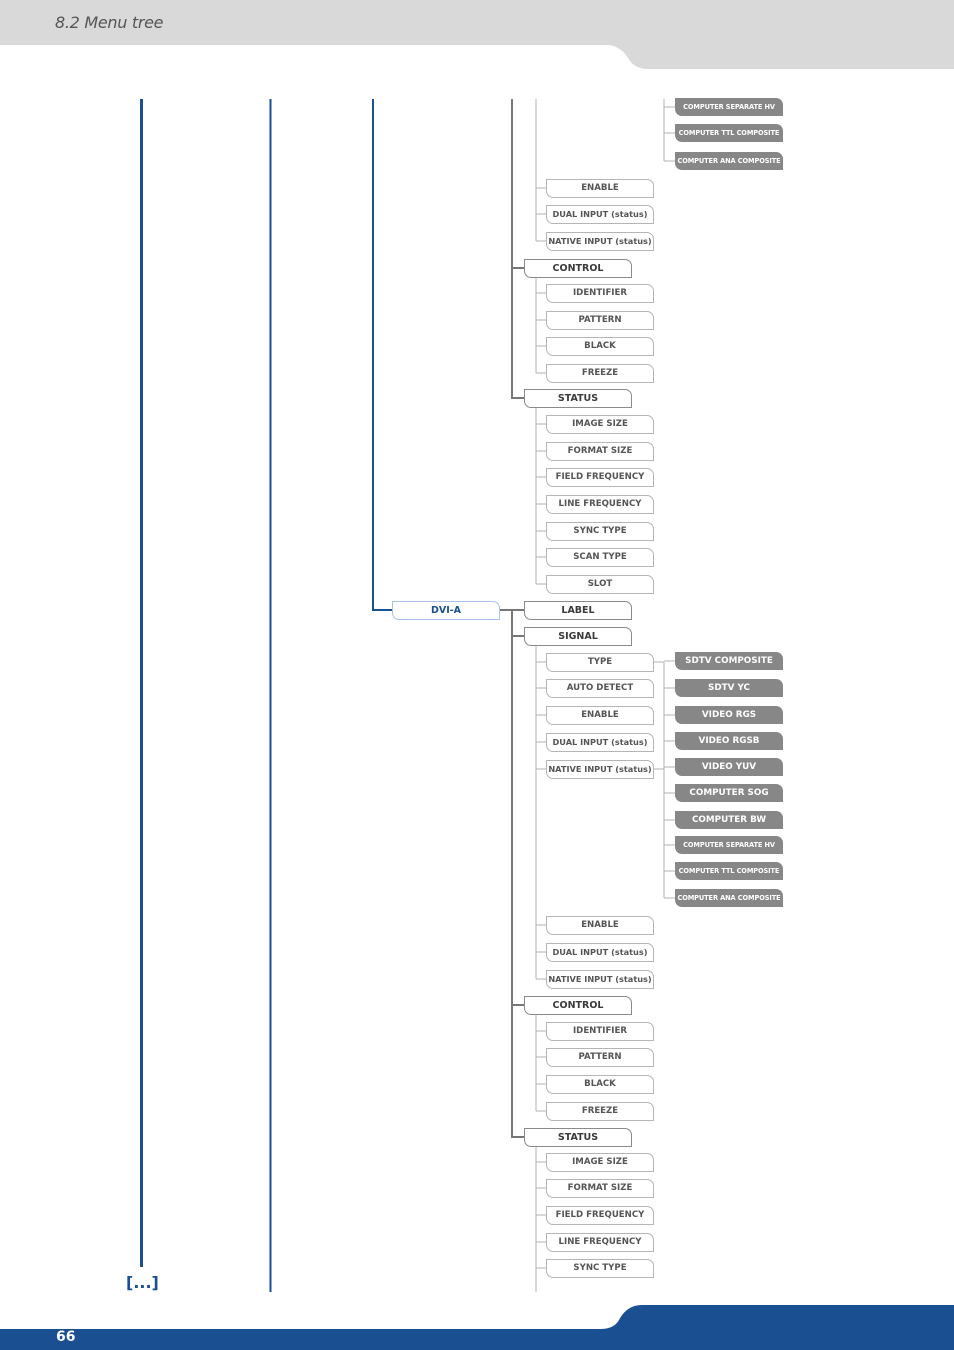 Image resolution: width=954 pixels, height=1350 pixels. I want to click on menu-node-type: TYPE, so click(600, 662).